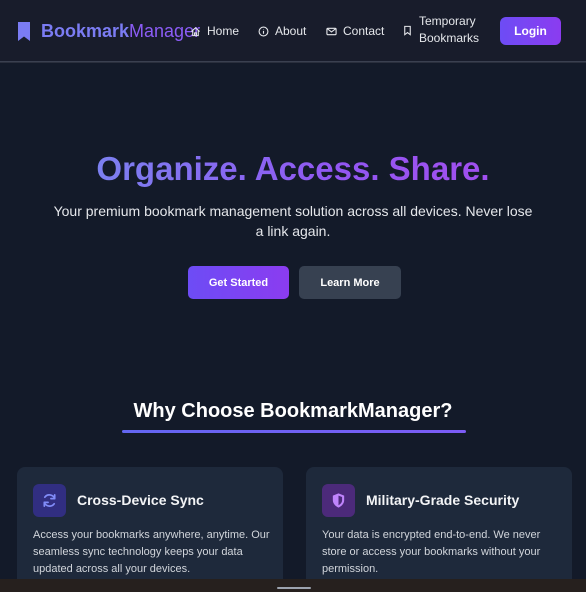 The image size is (586, 592). I want to click on nav-contact-label: Contact, so click(364, 31).